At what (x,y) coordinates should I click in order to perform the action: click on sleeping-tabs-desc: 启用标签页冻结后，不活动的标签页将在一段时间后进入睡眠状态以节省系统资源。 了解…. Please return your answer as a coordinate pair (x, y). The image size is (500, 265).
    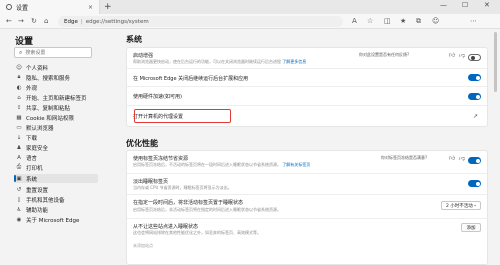
    Looking at the image, I should click on (222, 164).